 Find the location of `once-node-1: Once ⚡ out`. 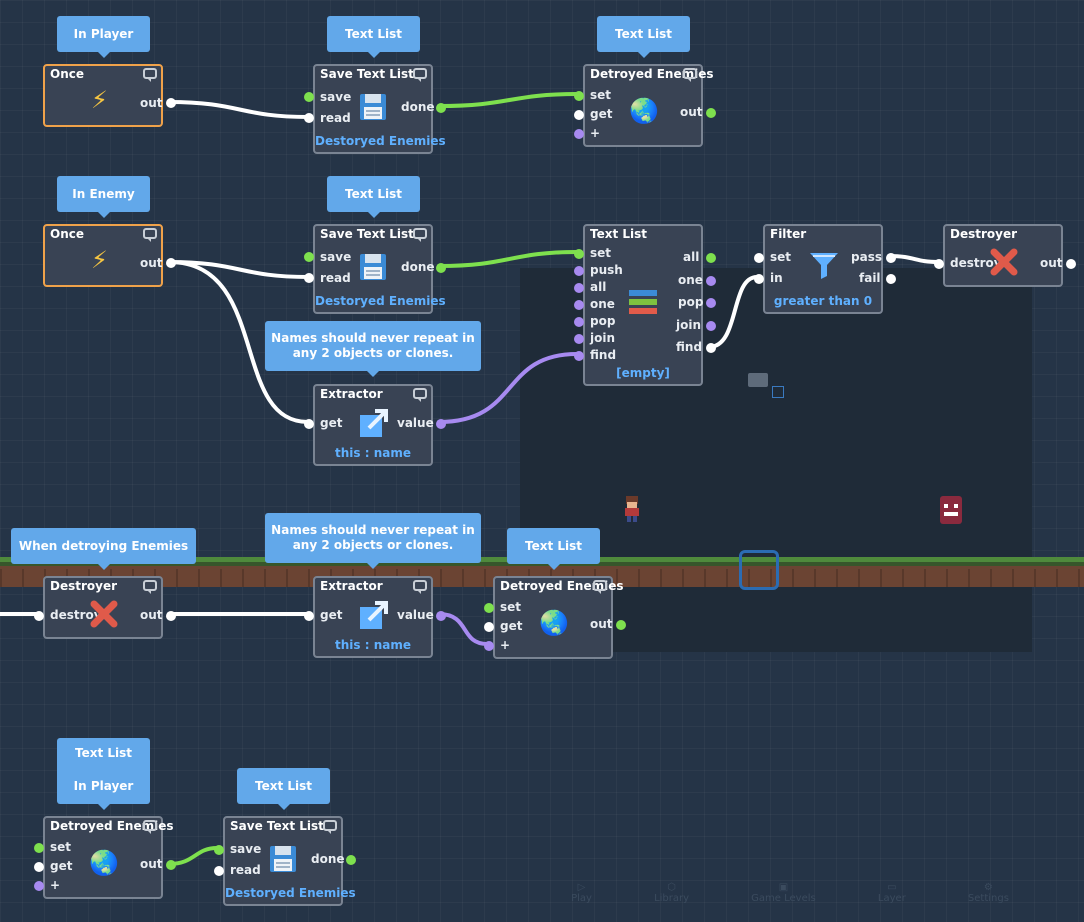

once-node-1: Once ⚡ out is located at coordinates (109, 95).